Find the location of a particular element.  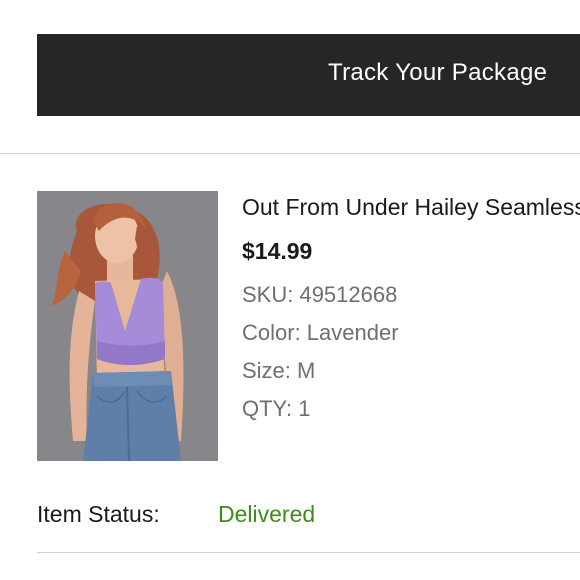

product-color: Color: Lavender is located at coordinates (320, 332).